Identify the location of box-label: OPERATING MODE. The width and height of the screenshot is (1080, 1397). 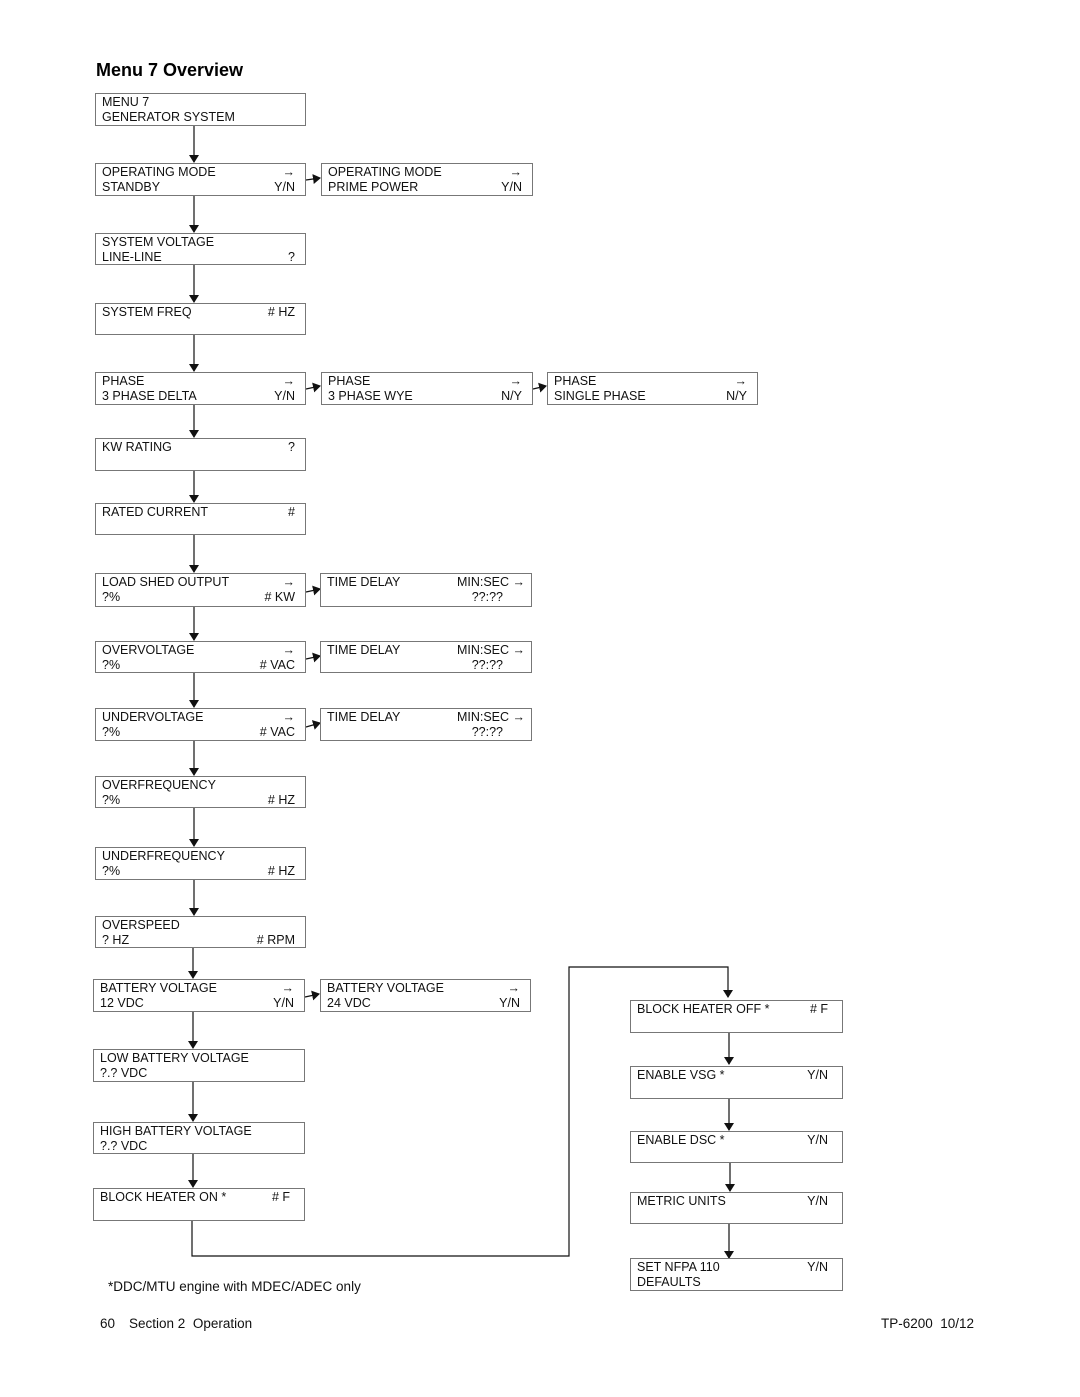
(159, 172).